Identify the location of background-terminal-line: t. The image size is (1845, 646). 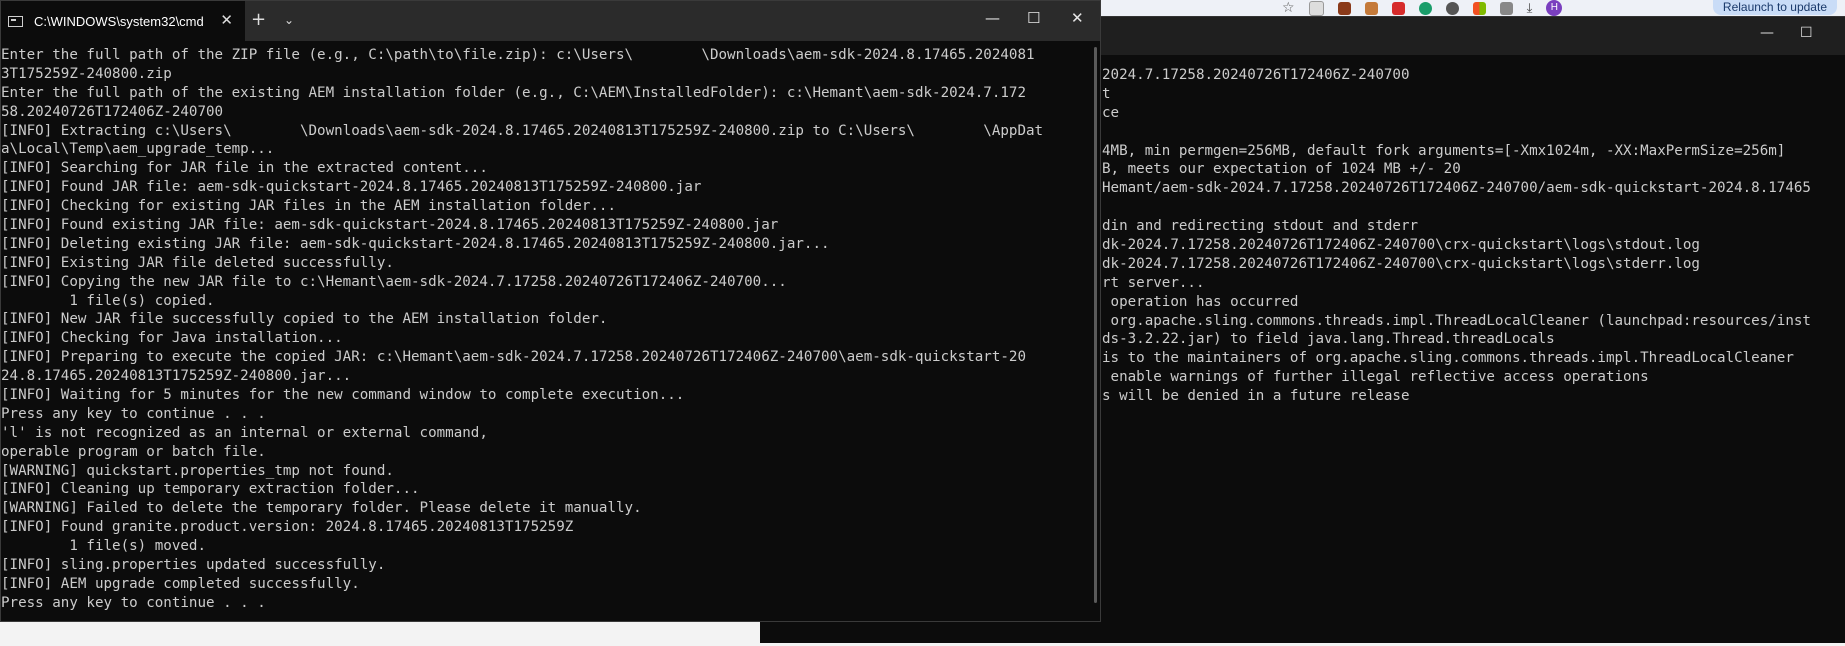
(1106, 93).